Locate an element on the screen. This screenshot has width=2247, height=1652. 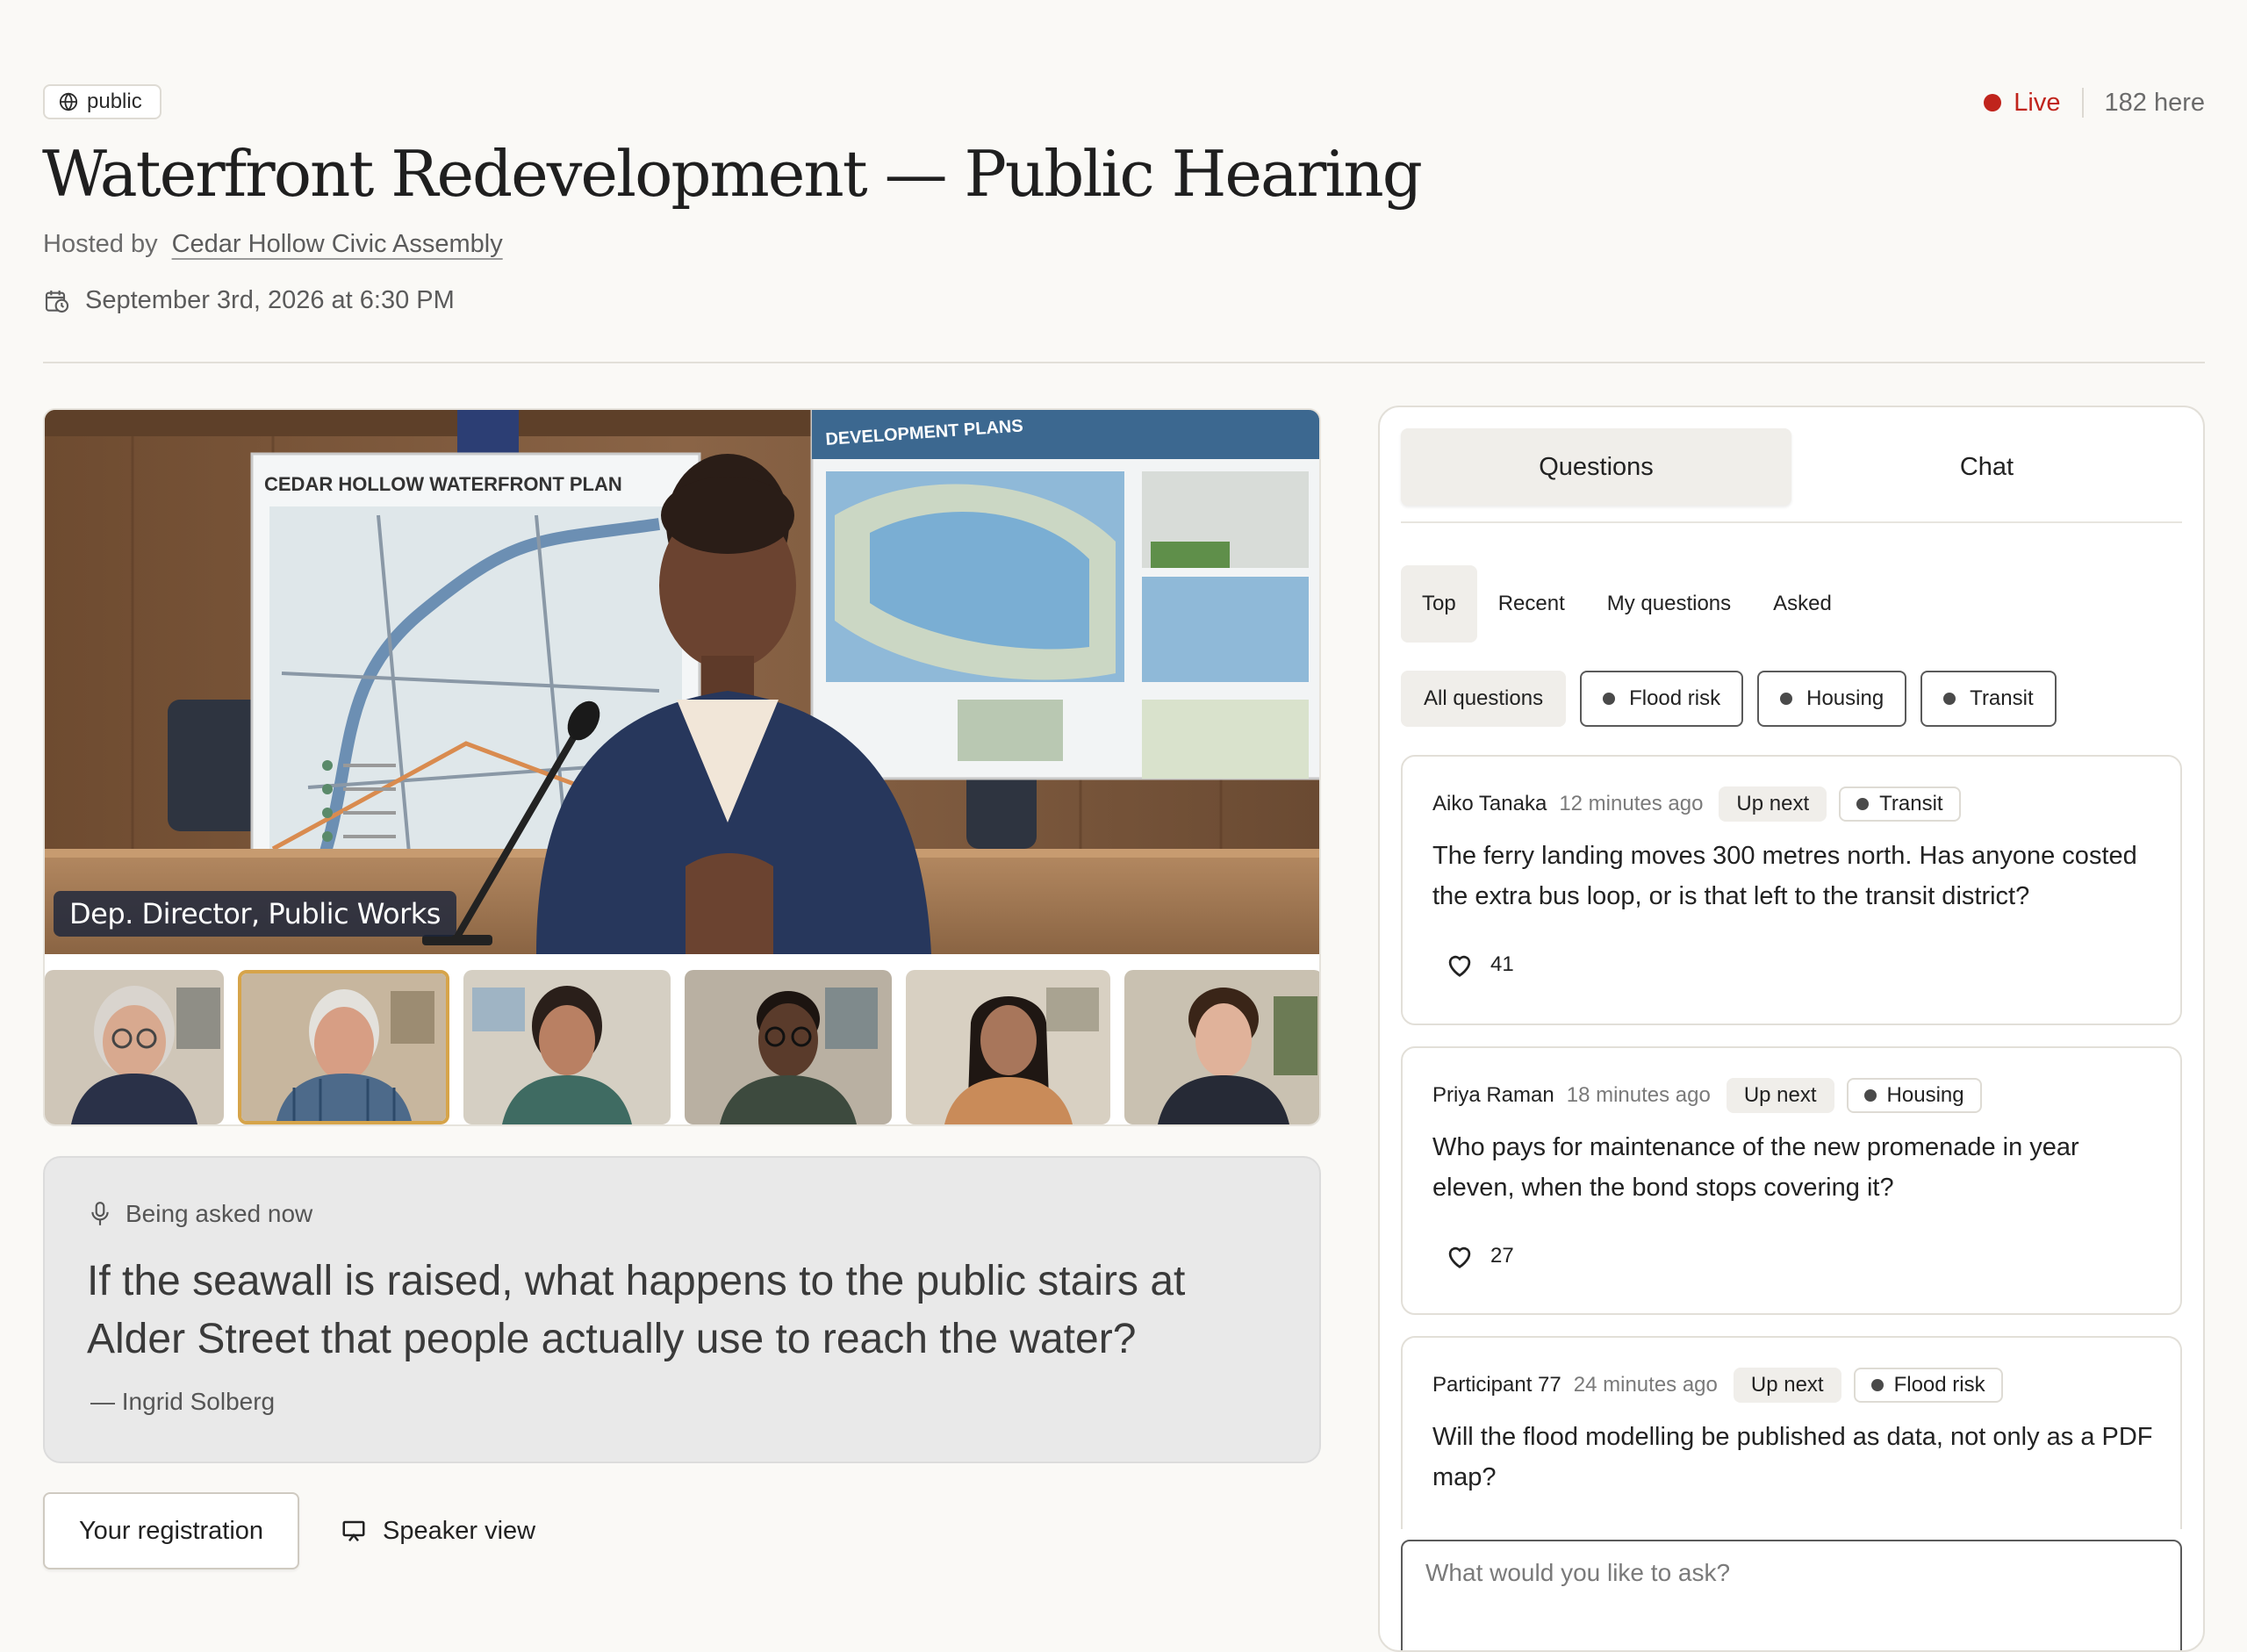
topic-tag: Transit is located at coordinates (1900, 804).